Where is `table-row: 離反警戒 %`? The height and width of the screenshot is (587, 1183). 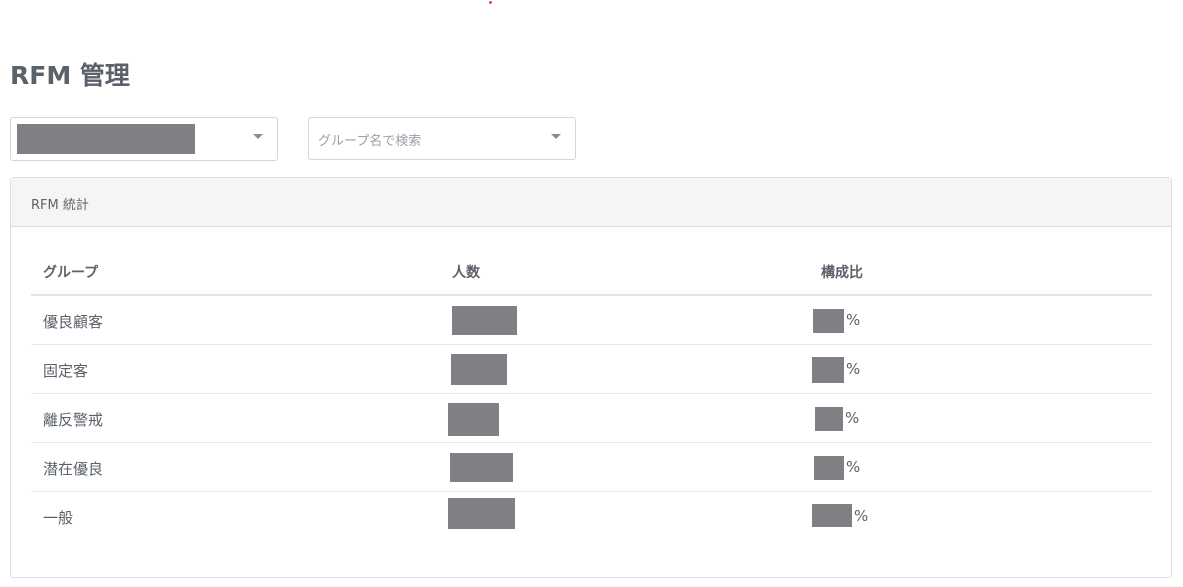 table-row: 離反警戒 % is located at coordinates (591, 418).